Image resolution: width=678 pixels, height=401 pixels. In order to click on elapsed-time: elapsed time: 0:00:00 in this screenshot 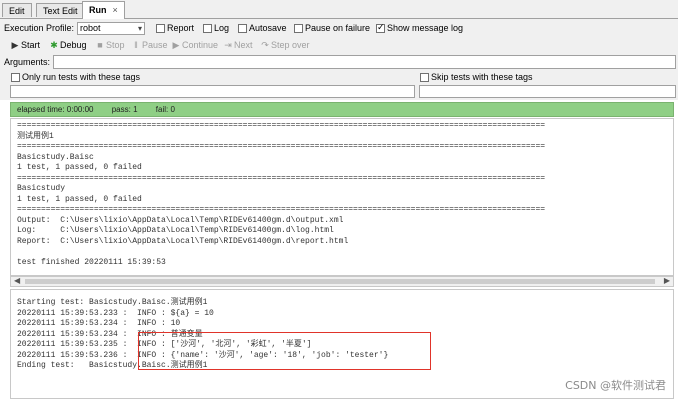, I will do `click(55, 109)`.